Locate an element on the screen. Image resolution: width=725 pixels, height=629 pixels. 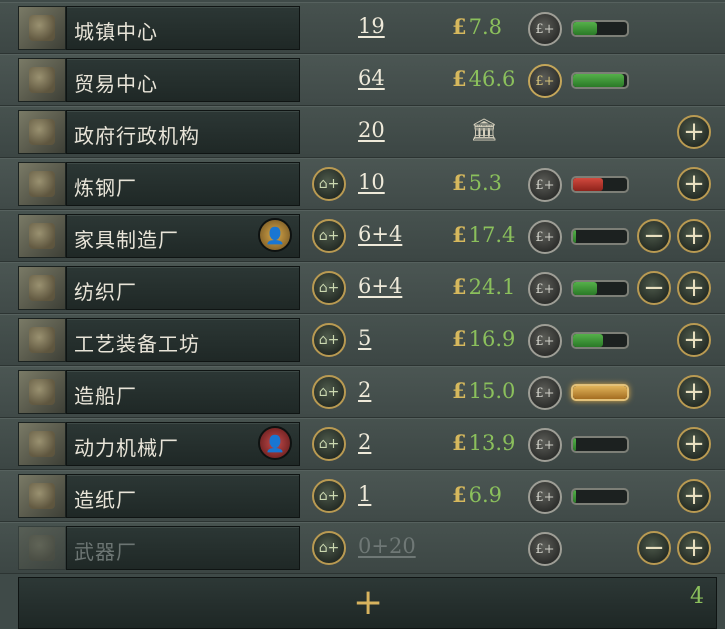
building-level: 64 is located at coordinates (371, 78).